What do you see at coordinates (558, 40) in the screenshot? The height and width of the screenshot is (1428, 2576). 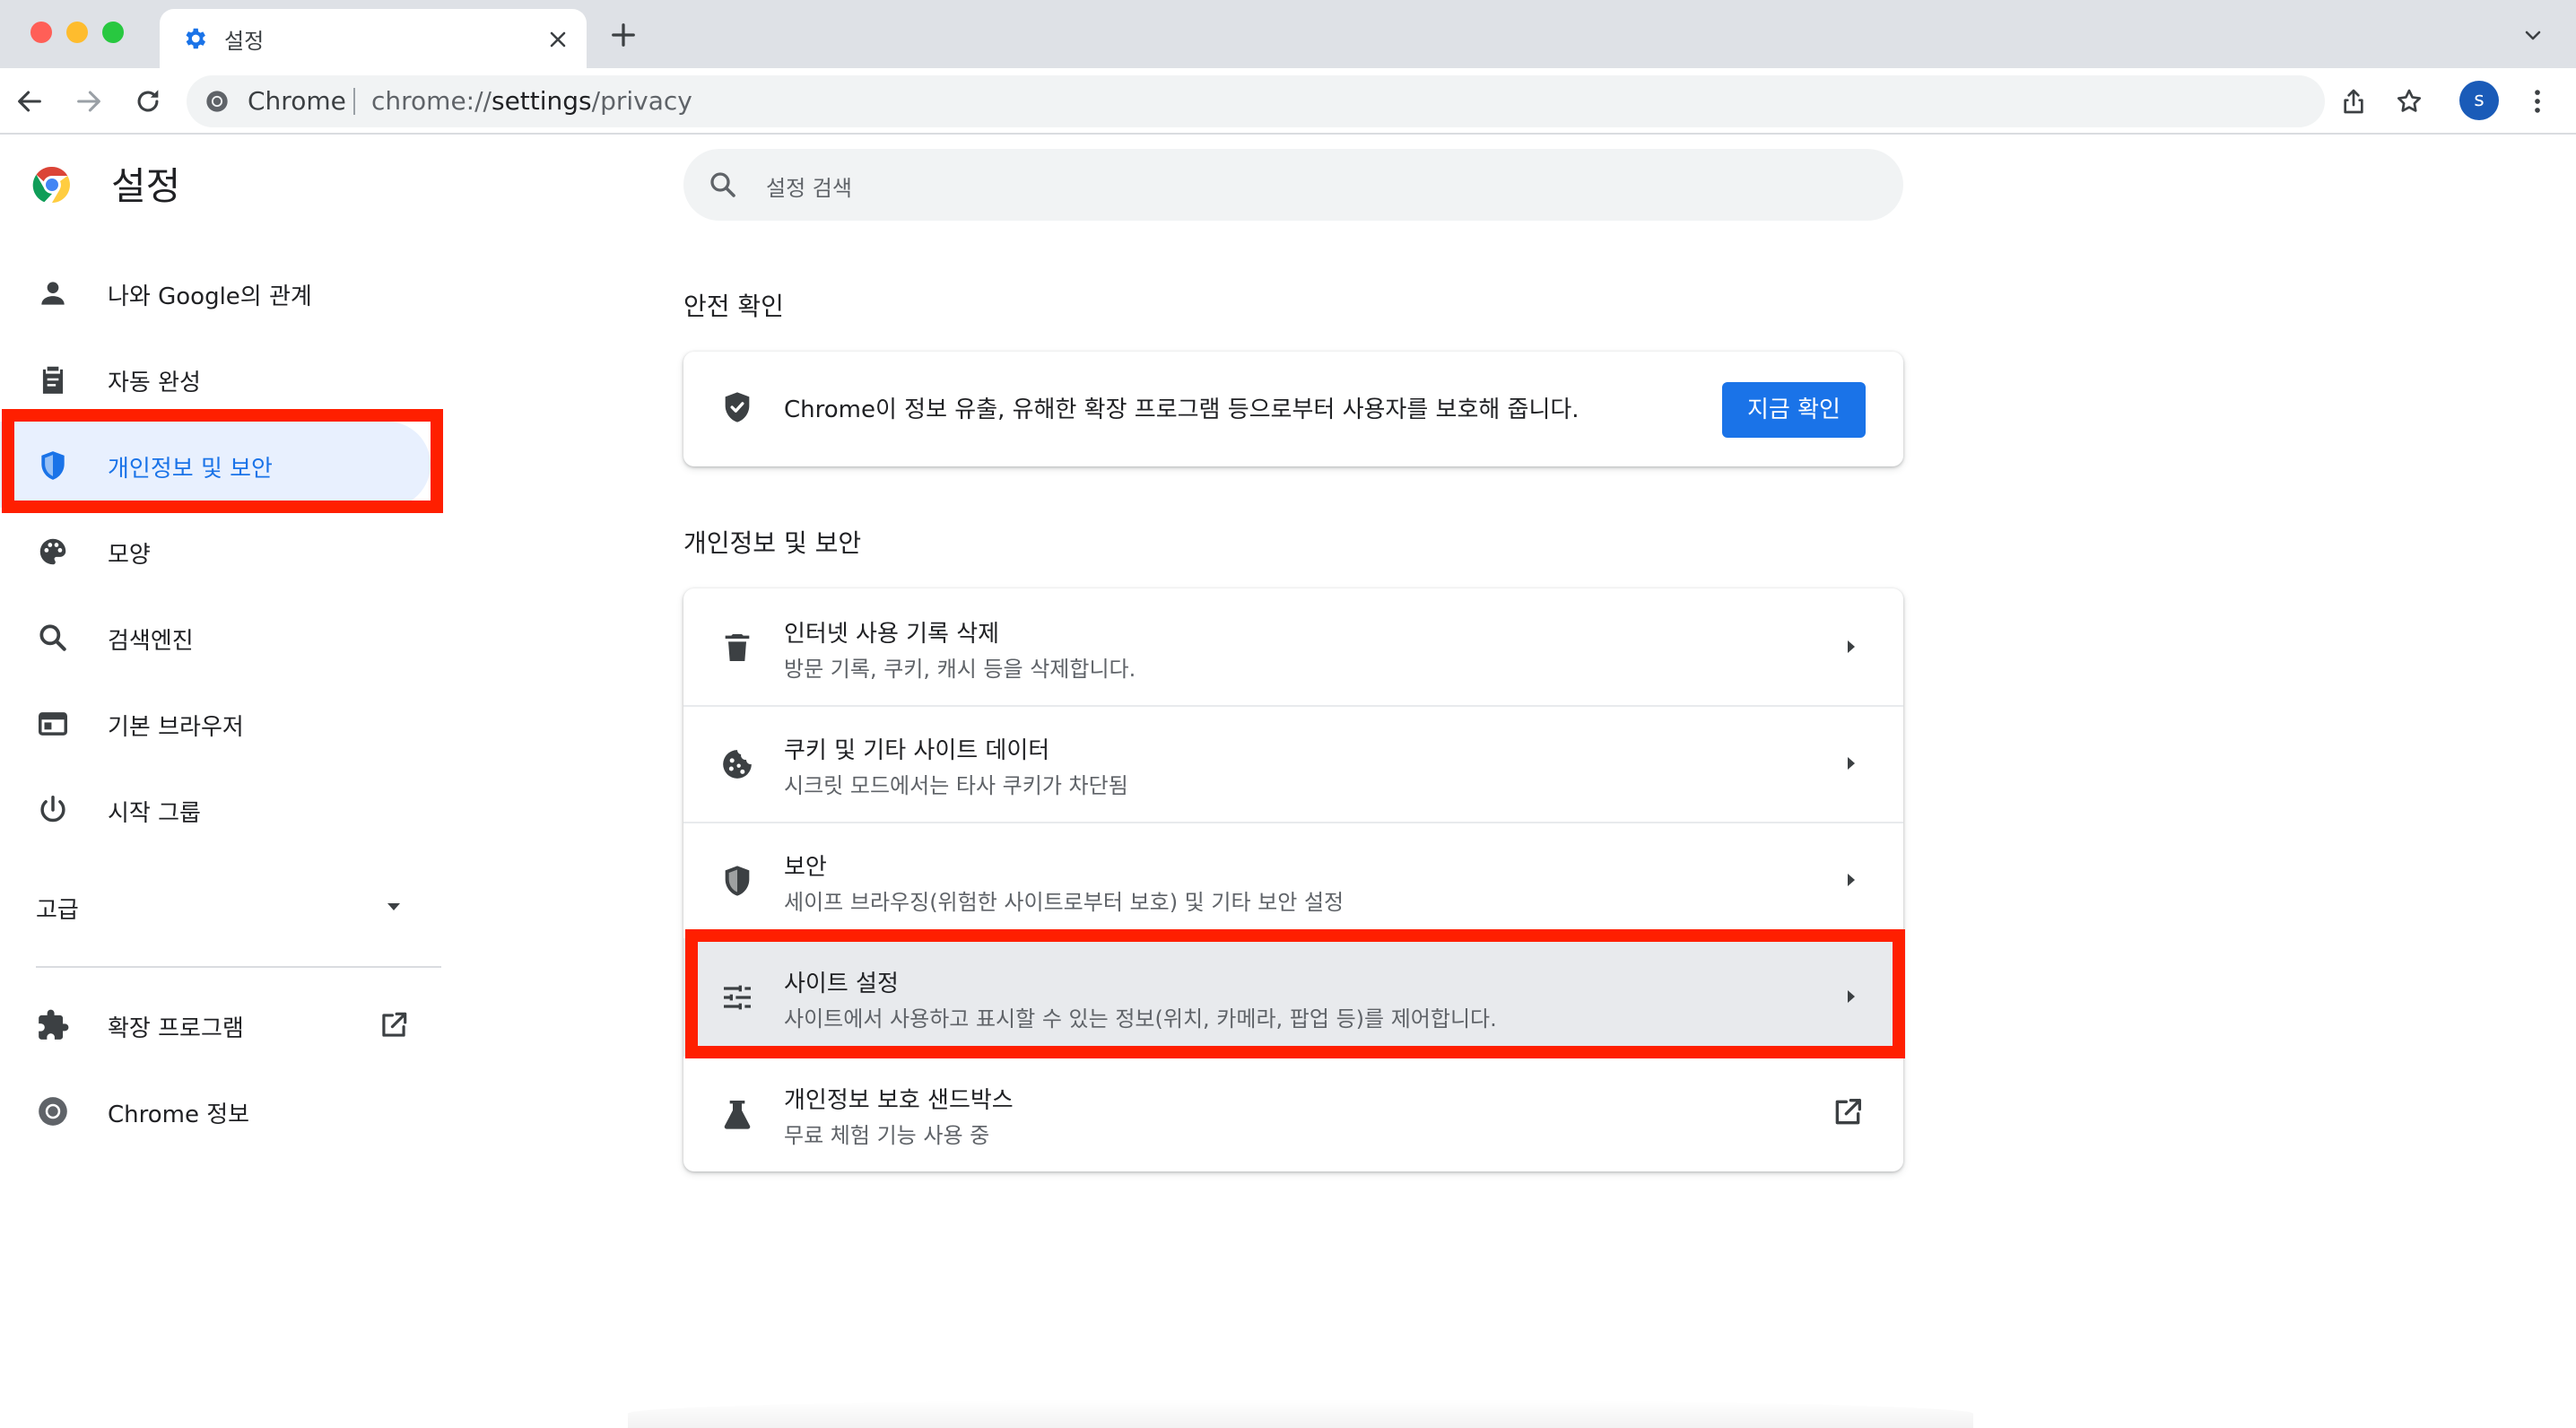 I see `close-icon` at bounding box center [558, 40].